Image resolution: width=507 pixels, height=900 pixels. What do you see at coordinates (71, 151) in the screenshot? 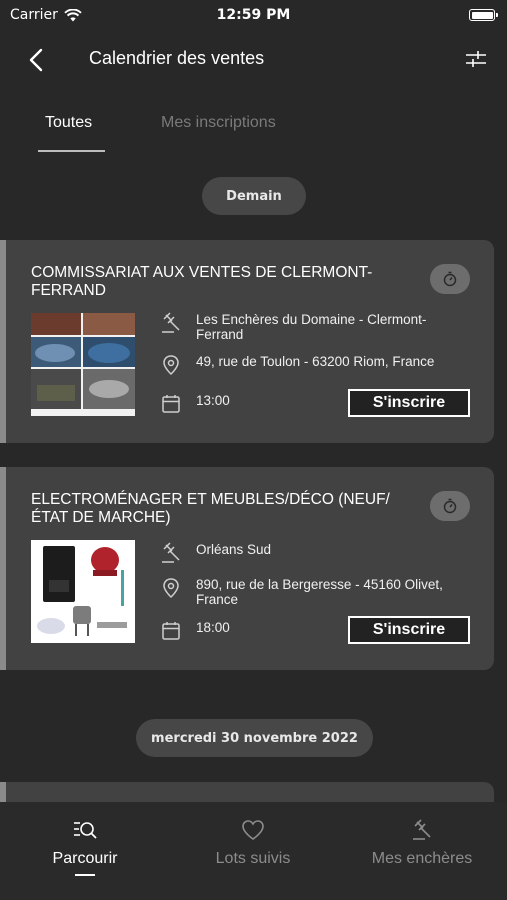
I see `active-tab-underline` at bounding box center [71, 151].